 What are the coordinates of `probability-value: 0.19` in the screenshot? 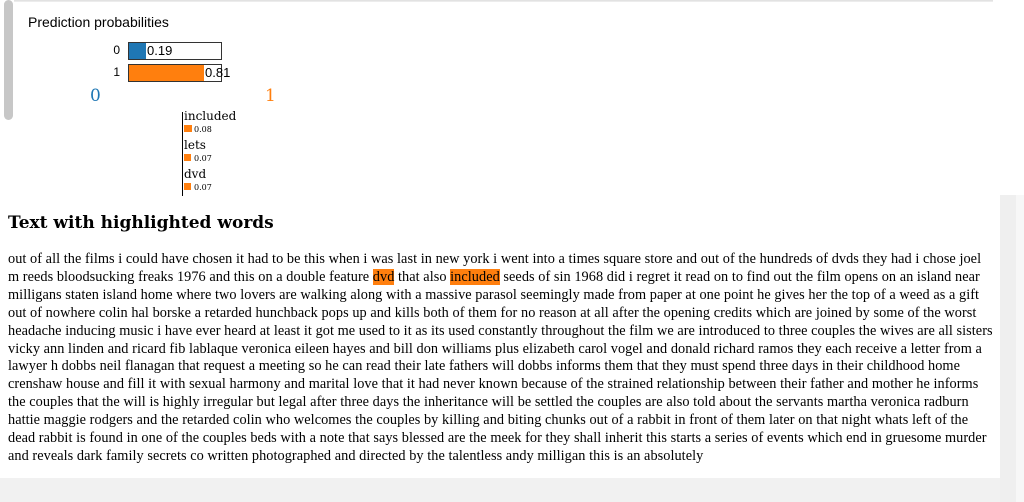 It's located at (160, 50).